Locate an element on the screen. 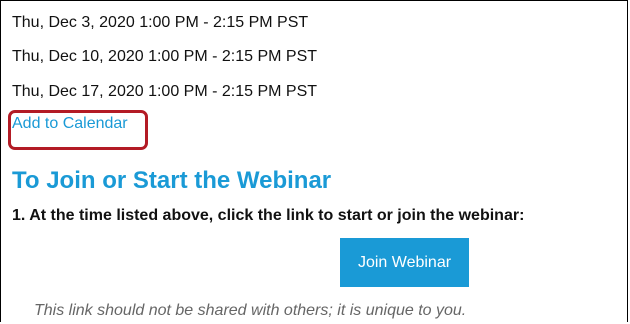 This screenshot has height=324, width=630. session-date-3: Thu, Dec 17, 2020 1:00 PM - 2:15 PM PST is located at coordinates (165, 91).